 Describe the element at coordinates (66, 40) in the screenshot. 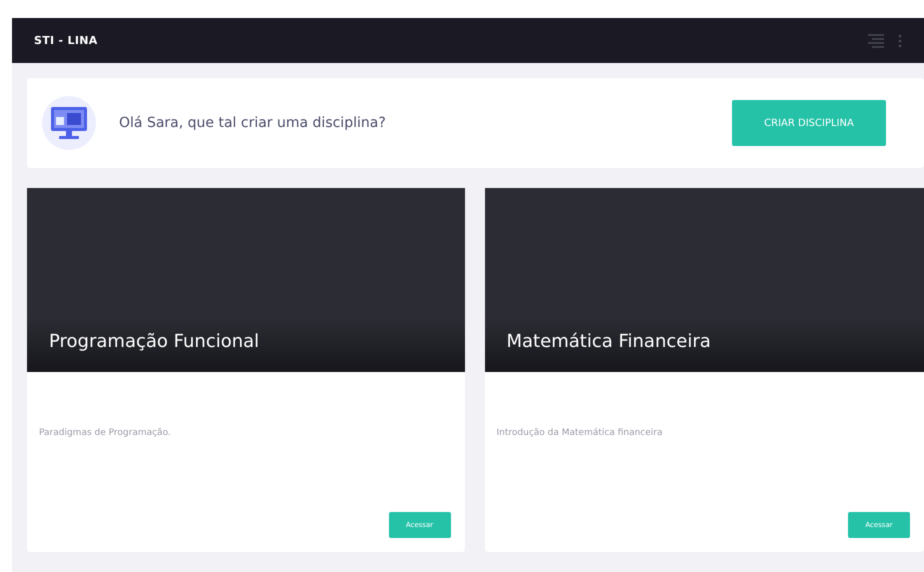

I see `app-title: STI - LINA` at that location.